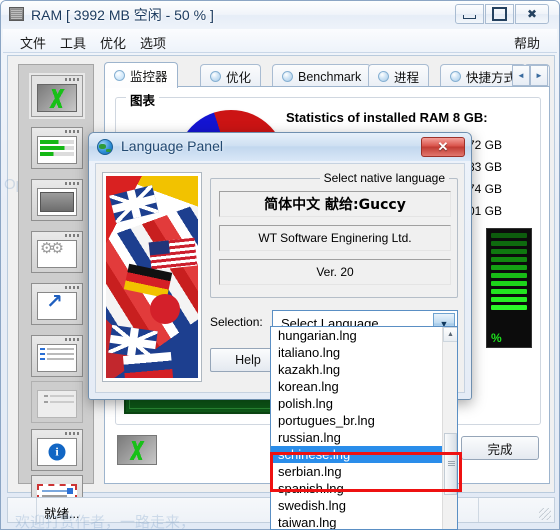 The width and height of the screenshot is (560, 532). What do you see at coordinates (364, 386) in the screenshot?
I see `list-item: korean.lng` at bounding box center [364, 386].